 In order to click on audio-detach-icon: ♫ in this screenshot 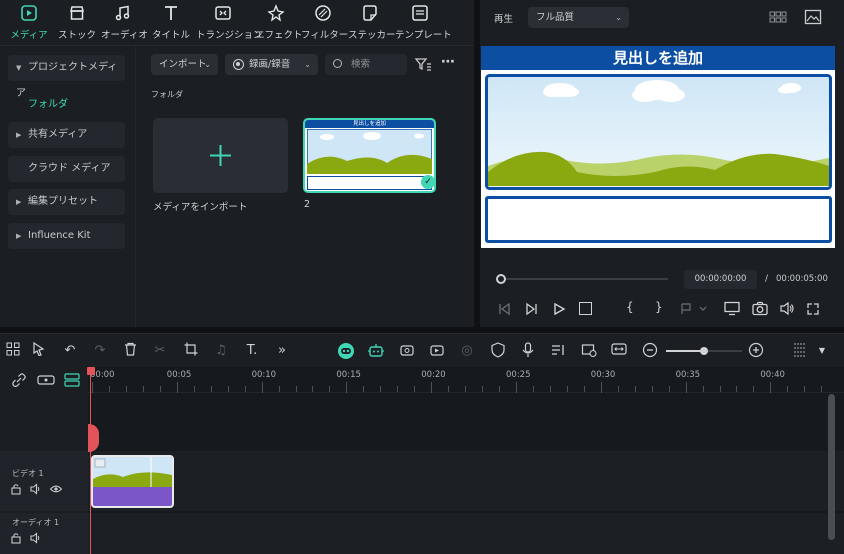, I will do `click(221, 351)`.